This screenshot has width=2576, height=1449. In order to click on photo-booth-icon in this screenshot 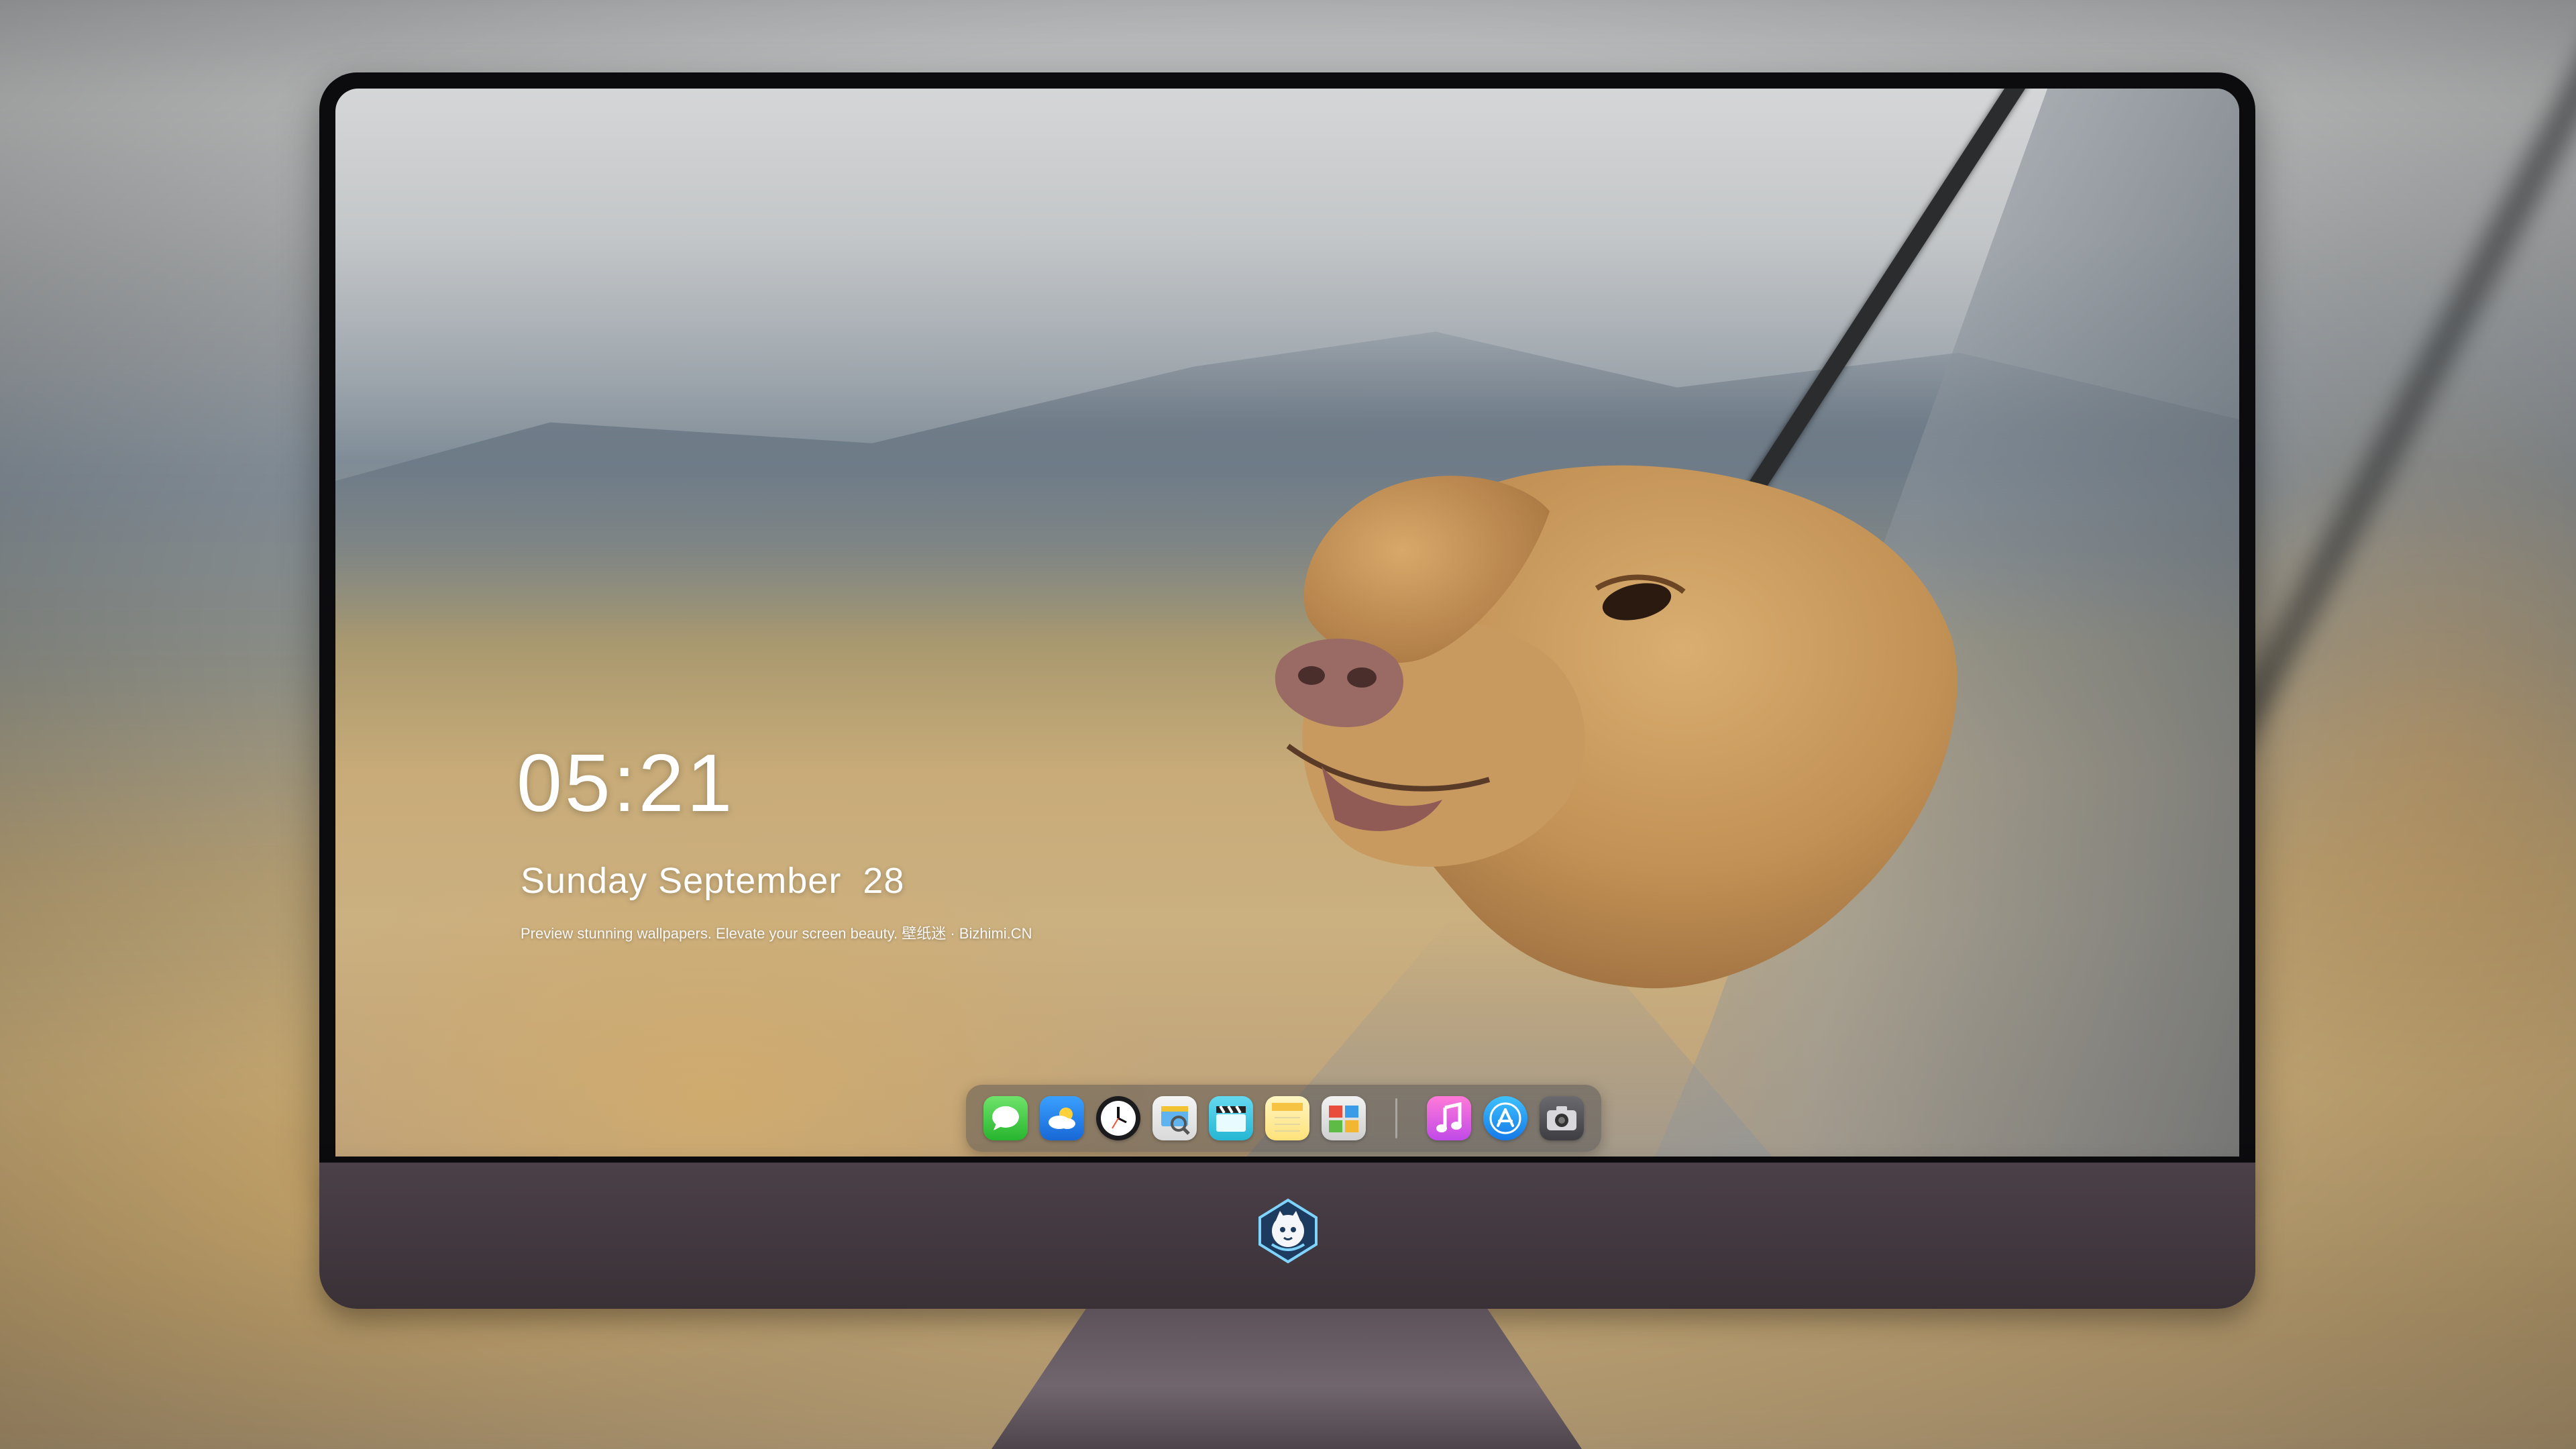, I will do `click(1344, 1118)`.